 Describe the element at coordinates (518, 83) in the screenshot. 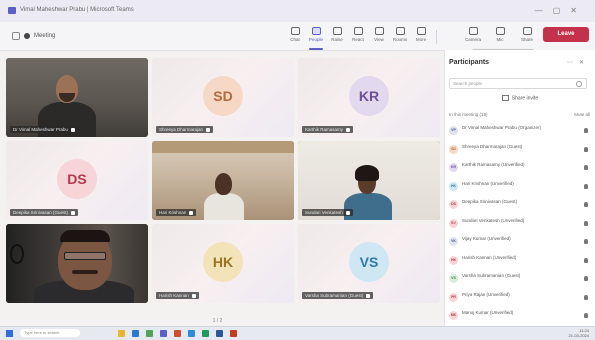

I see `search-people-input: Search people` at that location.